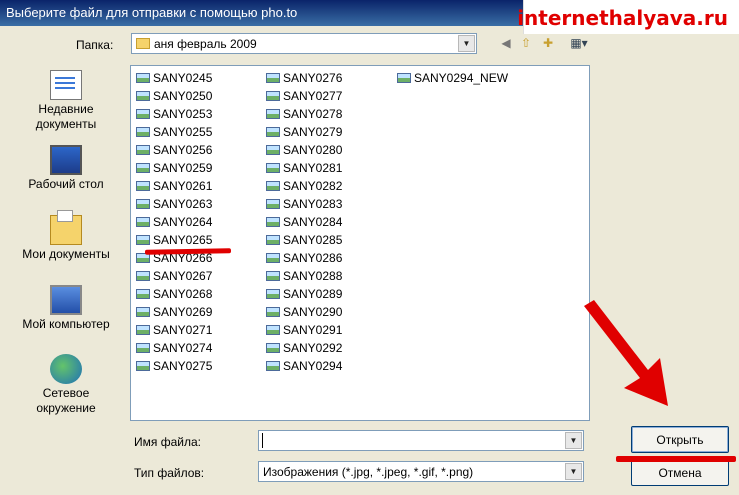  What do you see at coordinates (526, 43) in the screenshot?
I see `up-folder-icon: ⇧` at bounding box center [526, 43].